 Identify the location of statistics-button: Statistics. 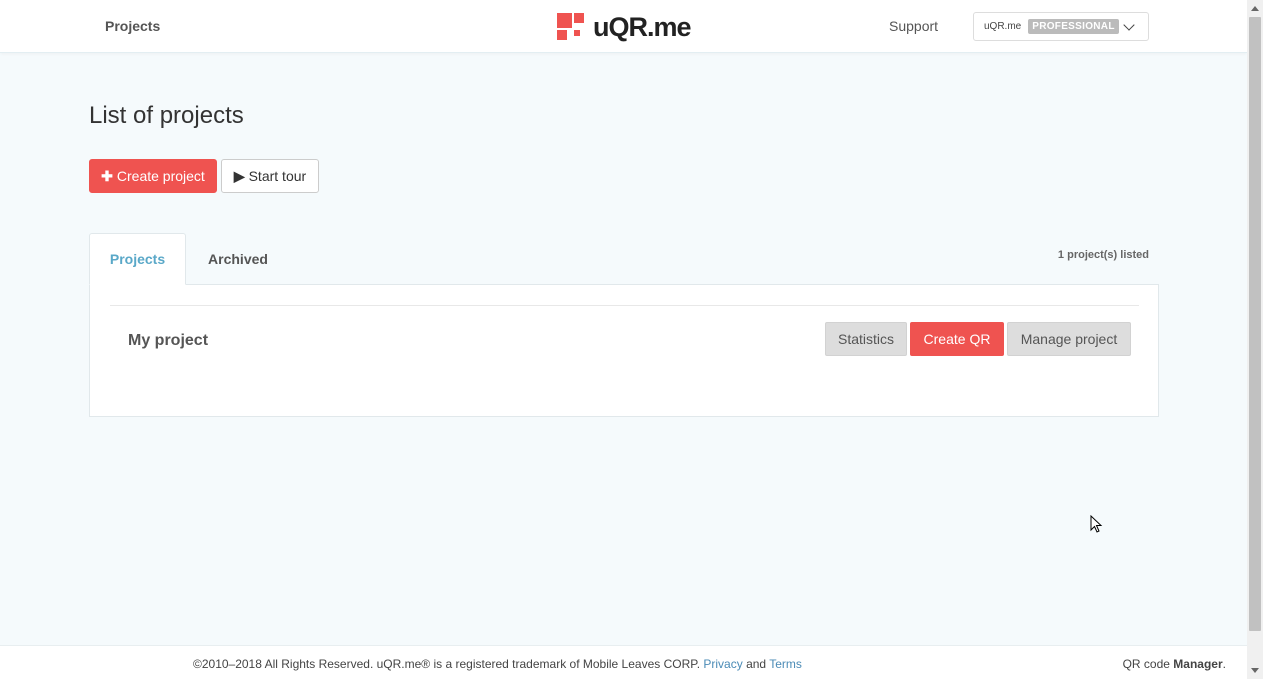
(866, 339).